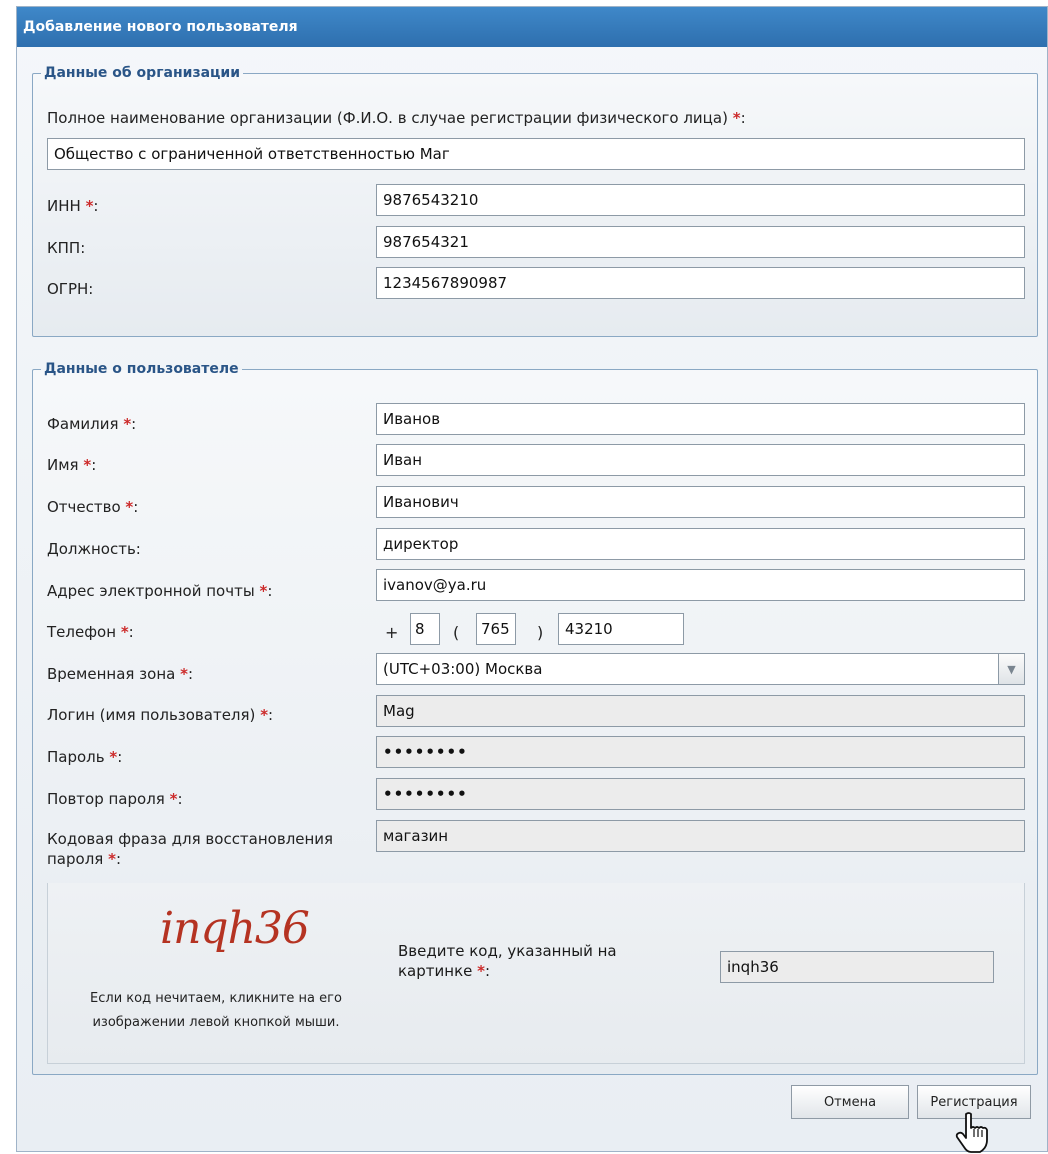 Image resolution: width=1048 pixels, height=1154 pixels. Describe the element at coordinates (456, 632) in the screenshot. I see `phone-open-paren: (` at that location.